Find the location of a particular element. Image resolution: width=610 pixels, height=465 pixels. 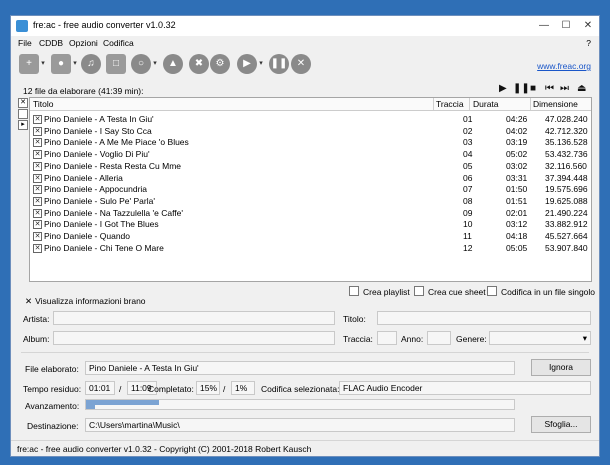

select-all-icon: ✕ is located at coordinates (23, 103).